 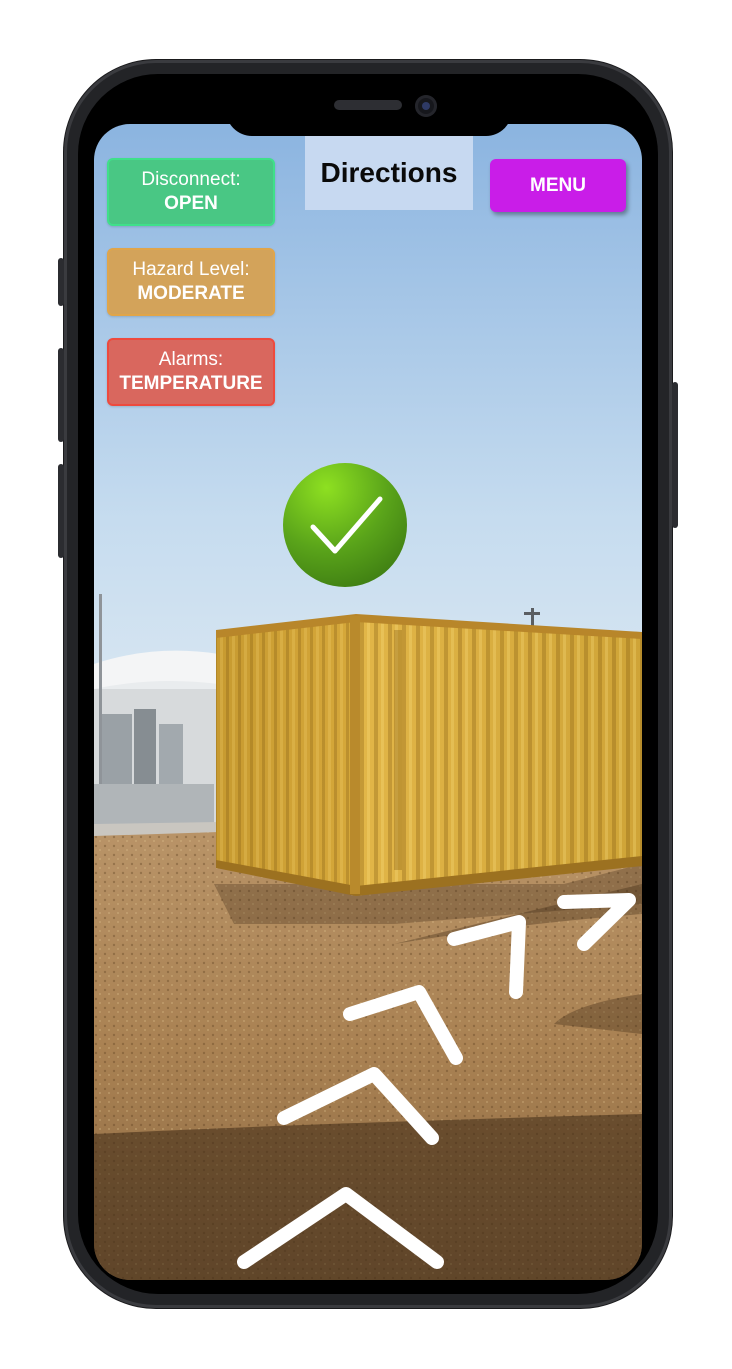 I want to click on menu-button-label: MENU, so click(x=558, y=185).